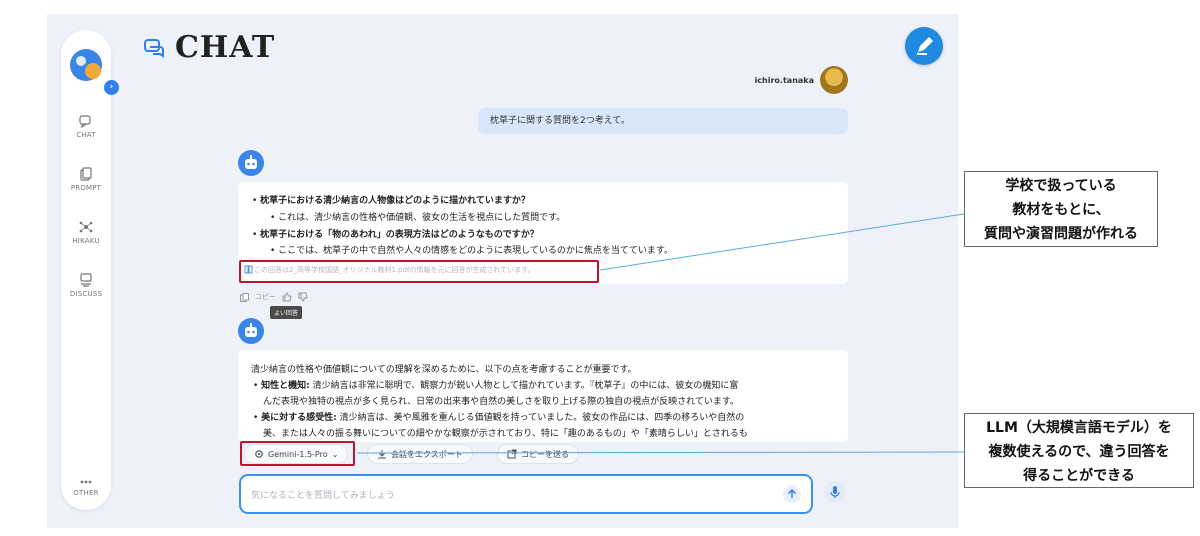 Image resolution: width=1200 pixels, height=536 pixels. Describe the element at coordinates (86, 135) in the screenshot. I see `sidebar-label: CHAT` at that location.